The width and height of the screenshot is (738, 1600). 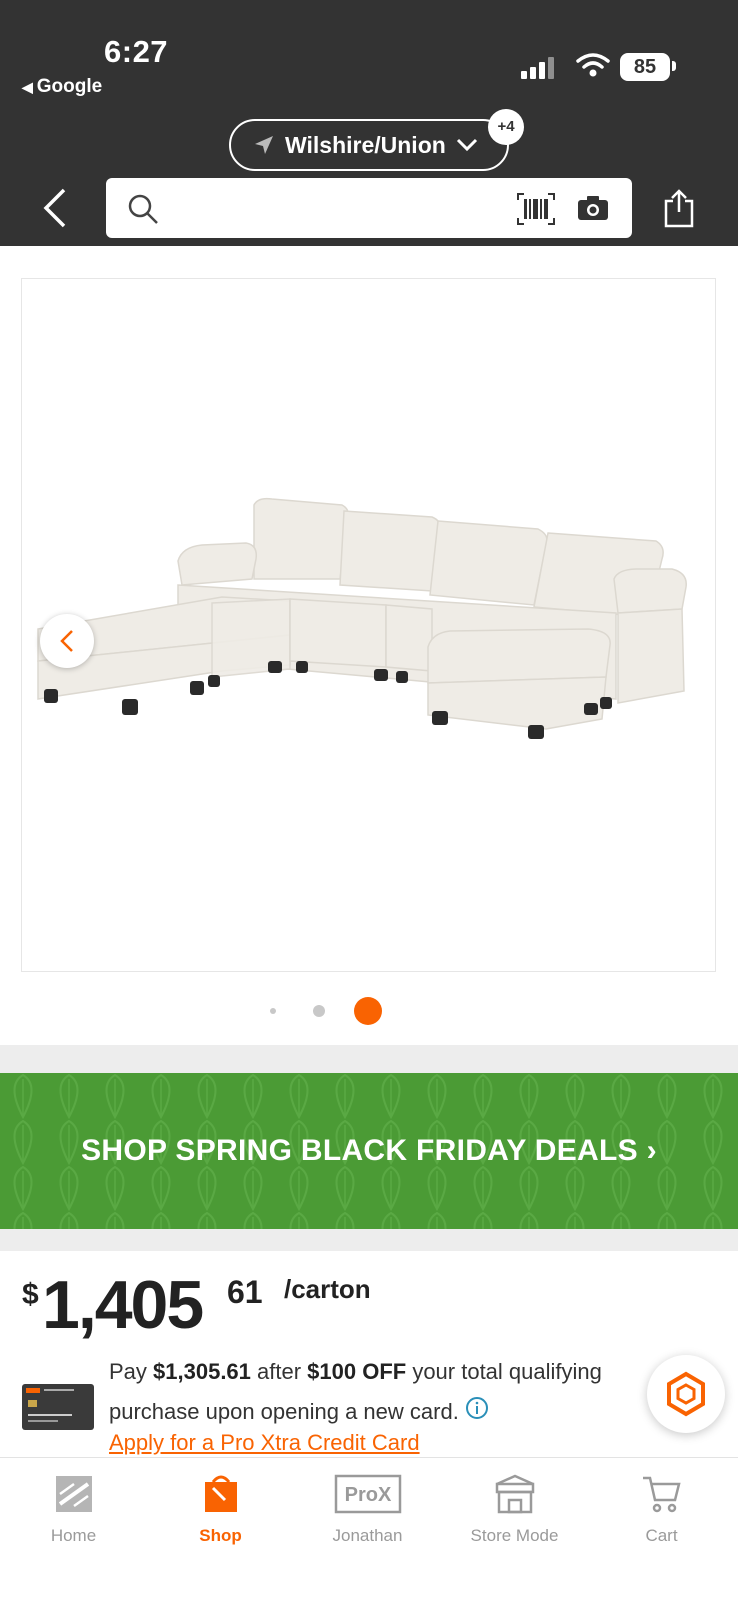 What do you see at coordinates (69, 86) in the screenshot?
I see `back-app-label: Google` at bounding box center [69, 86].